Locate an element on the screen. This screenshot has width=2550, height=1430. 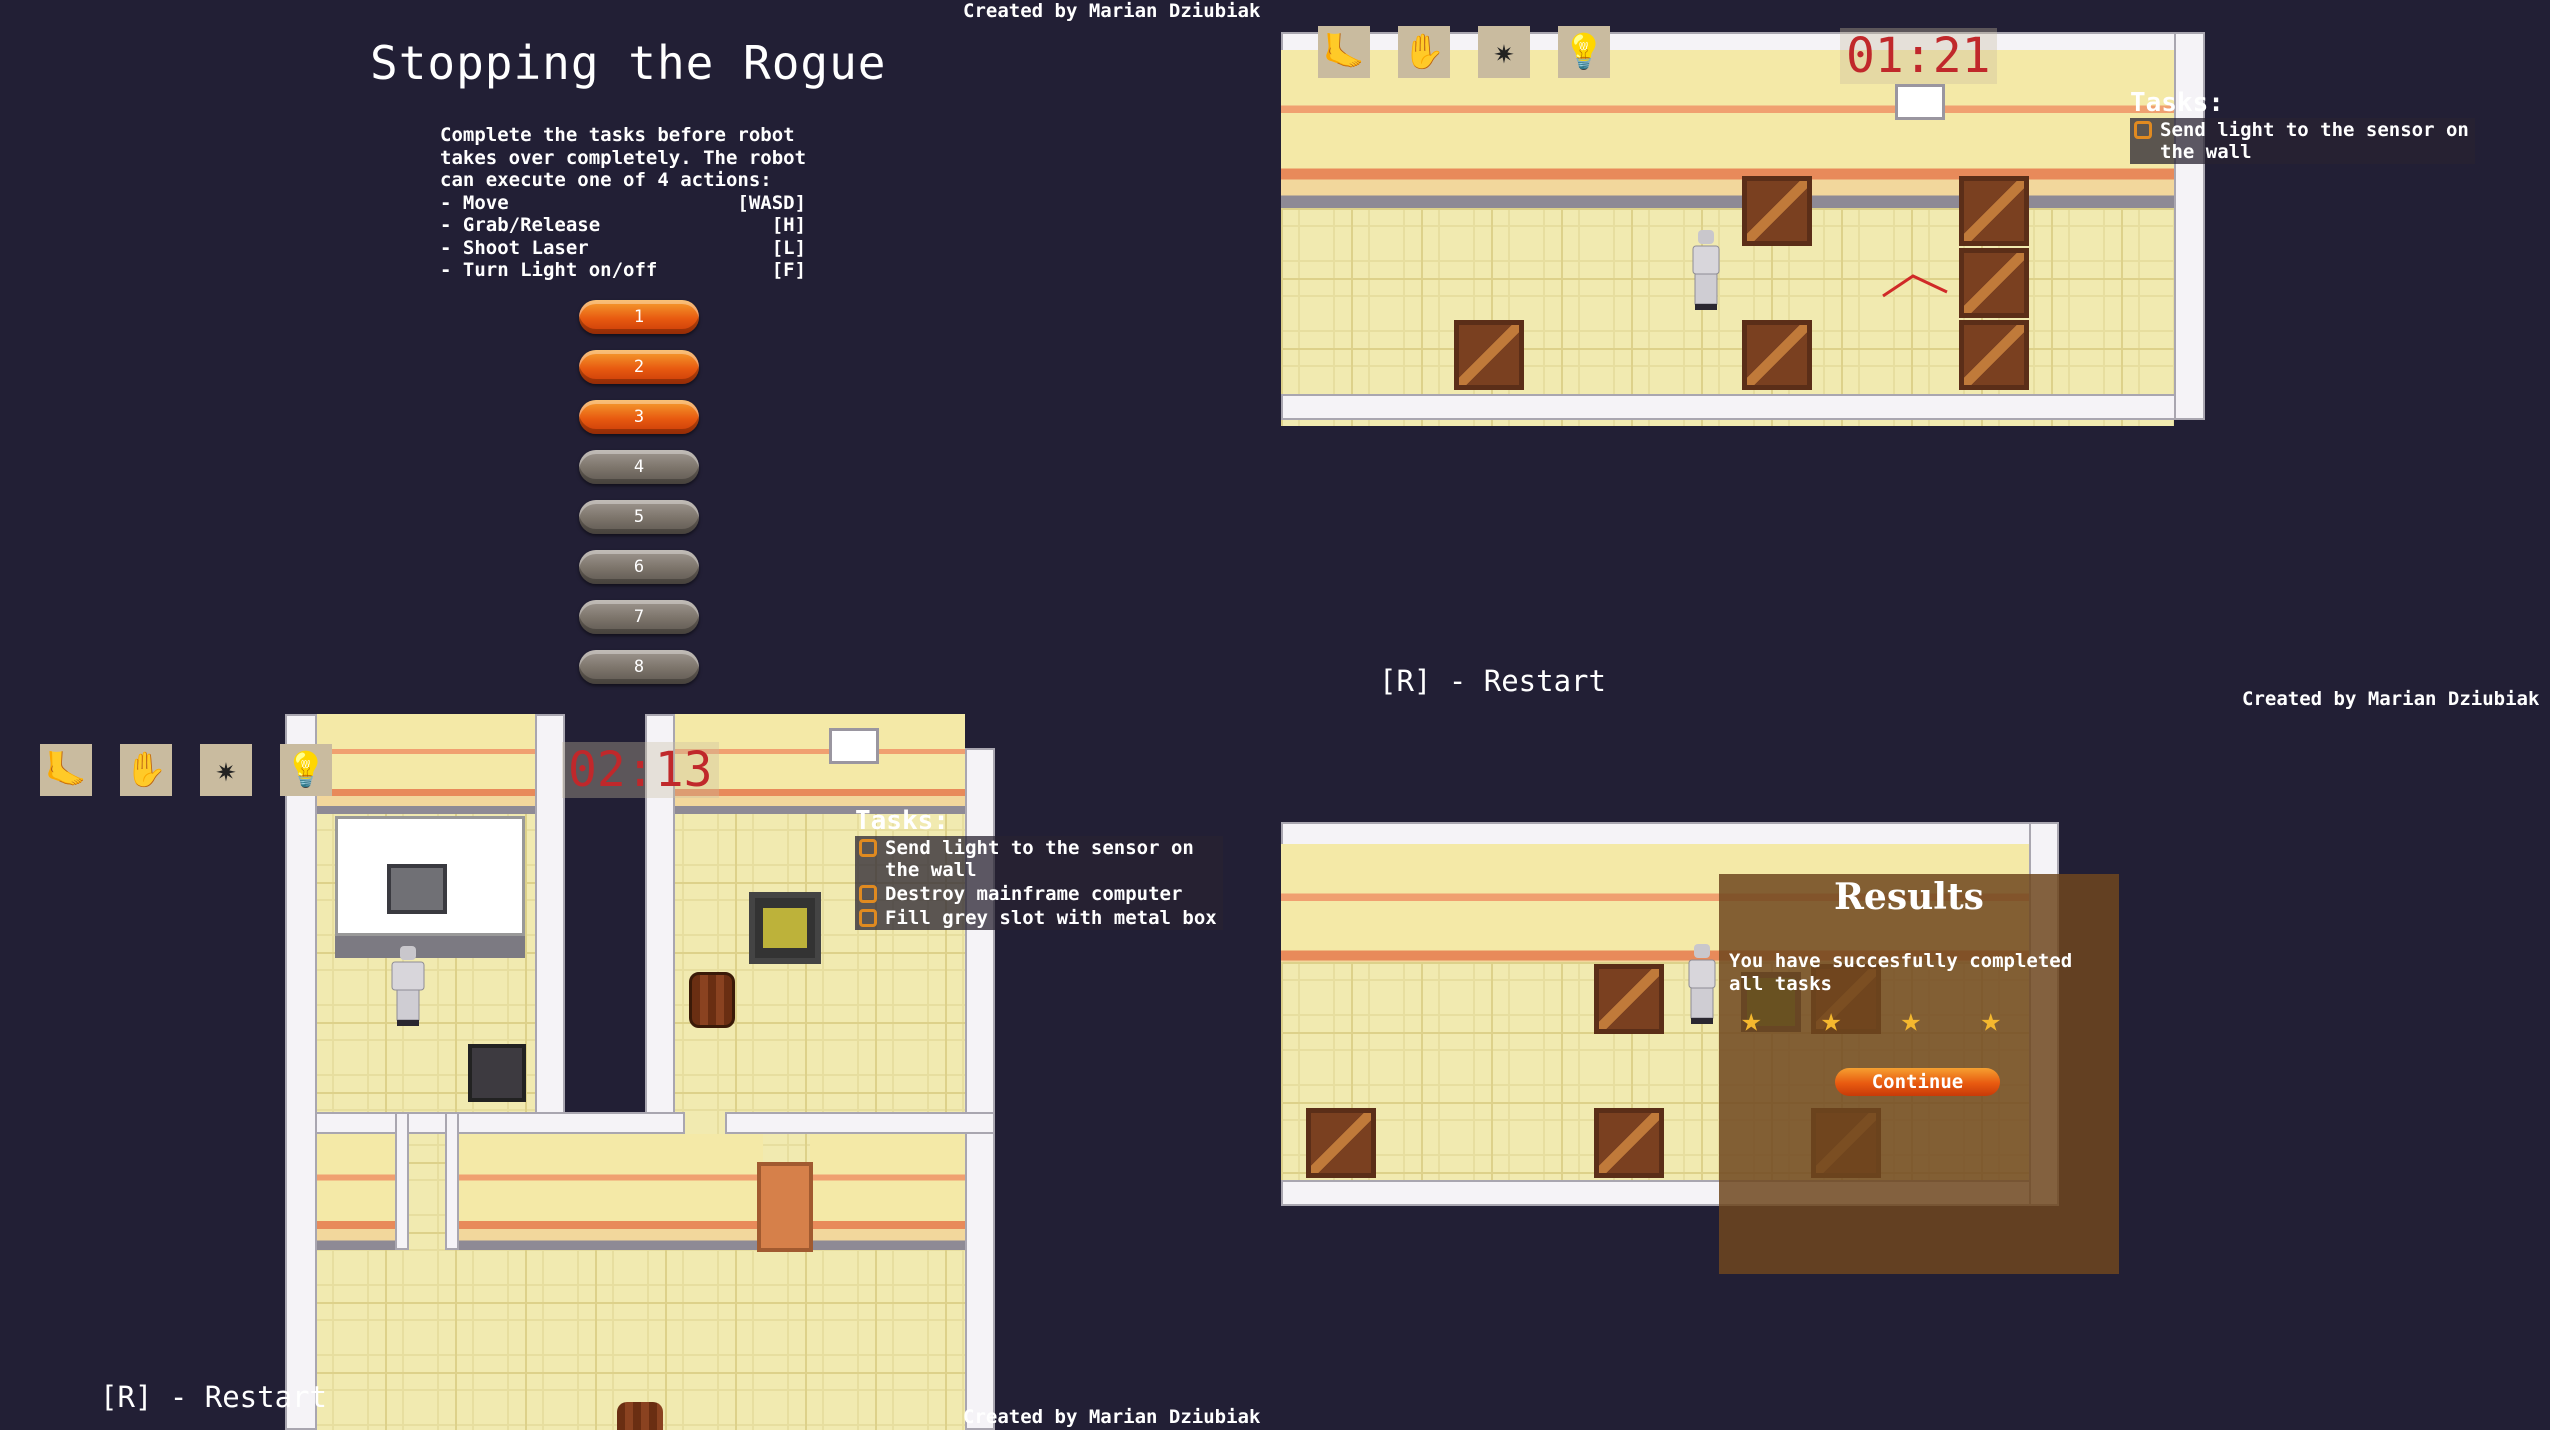
laser-beam is located at coordinates (1915, 286).